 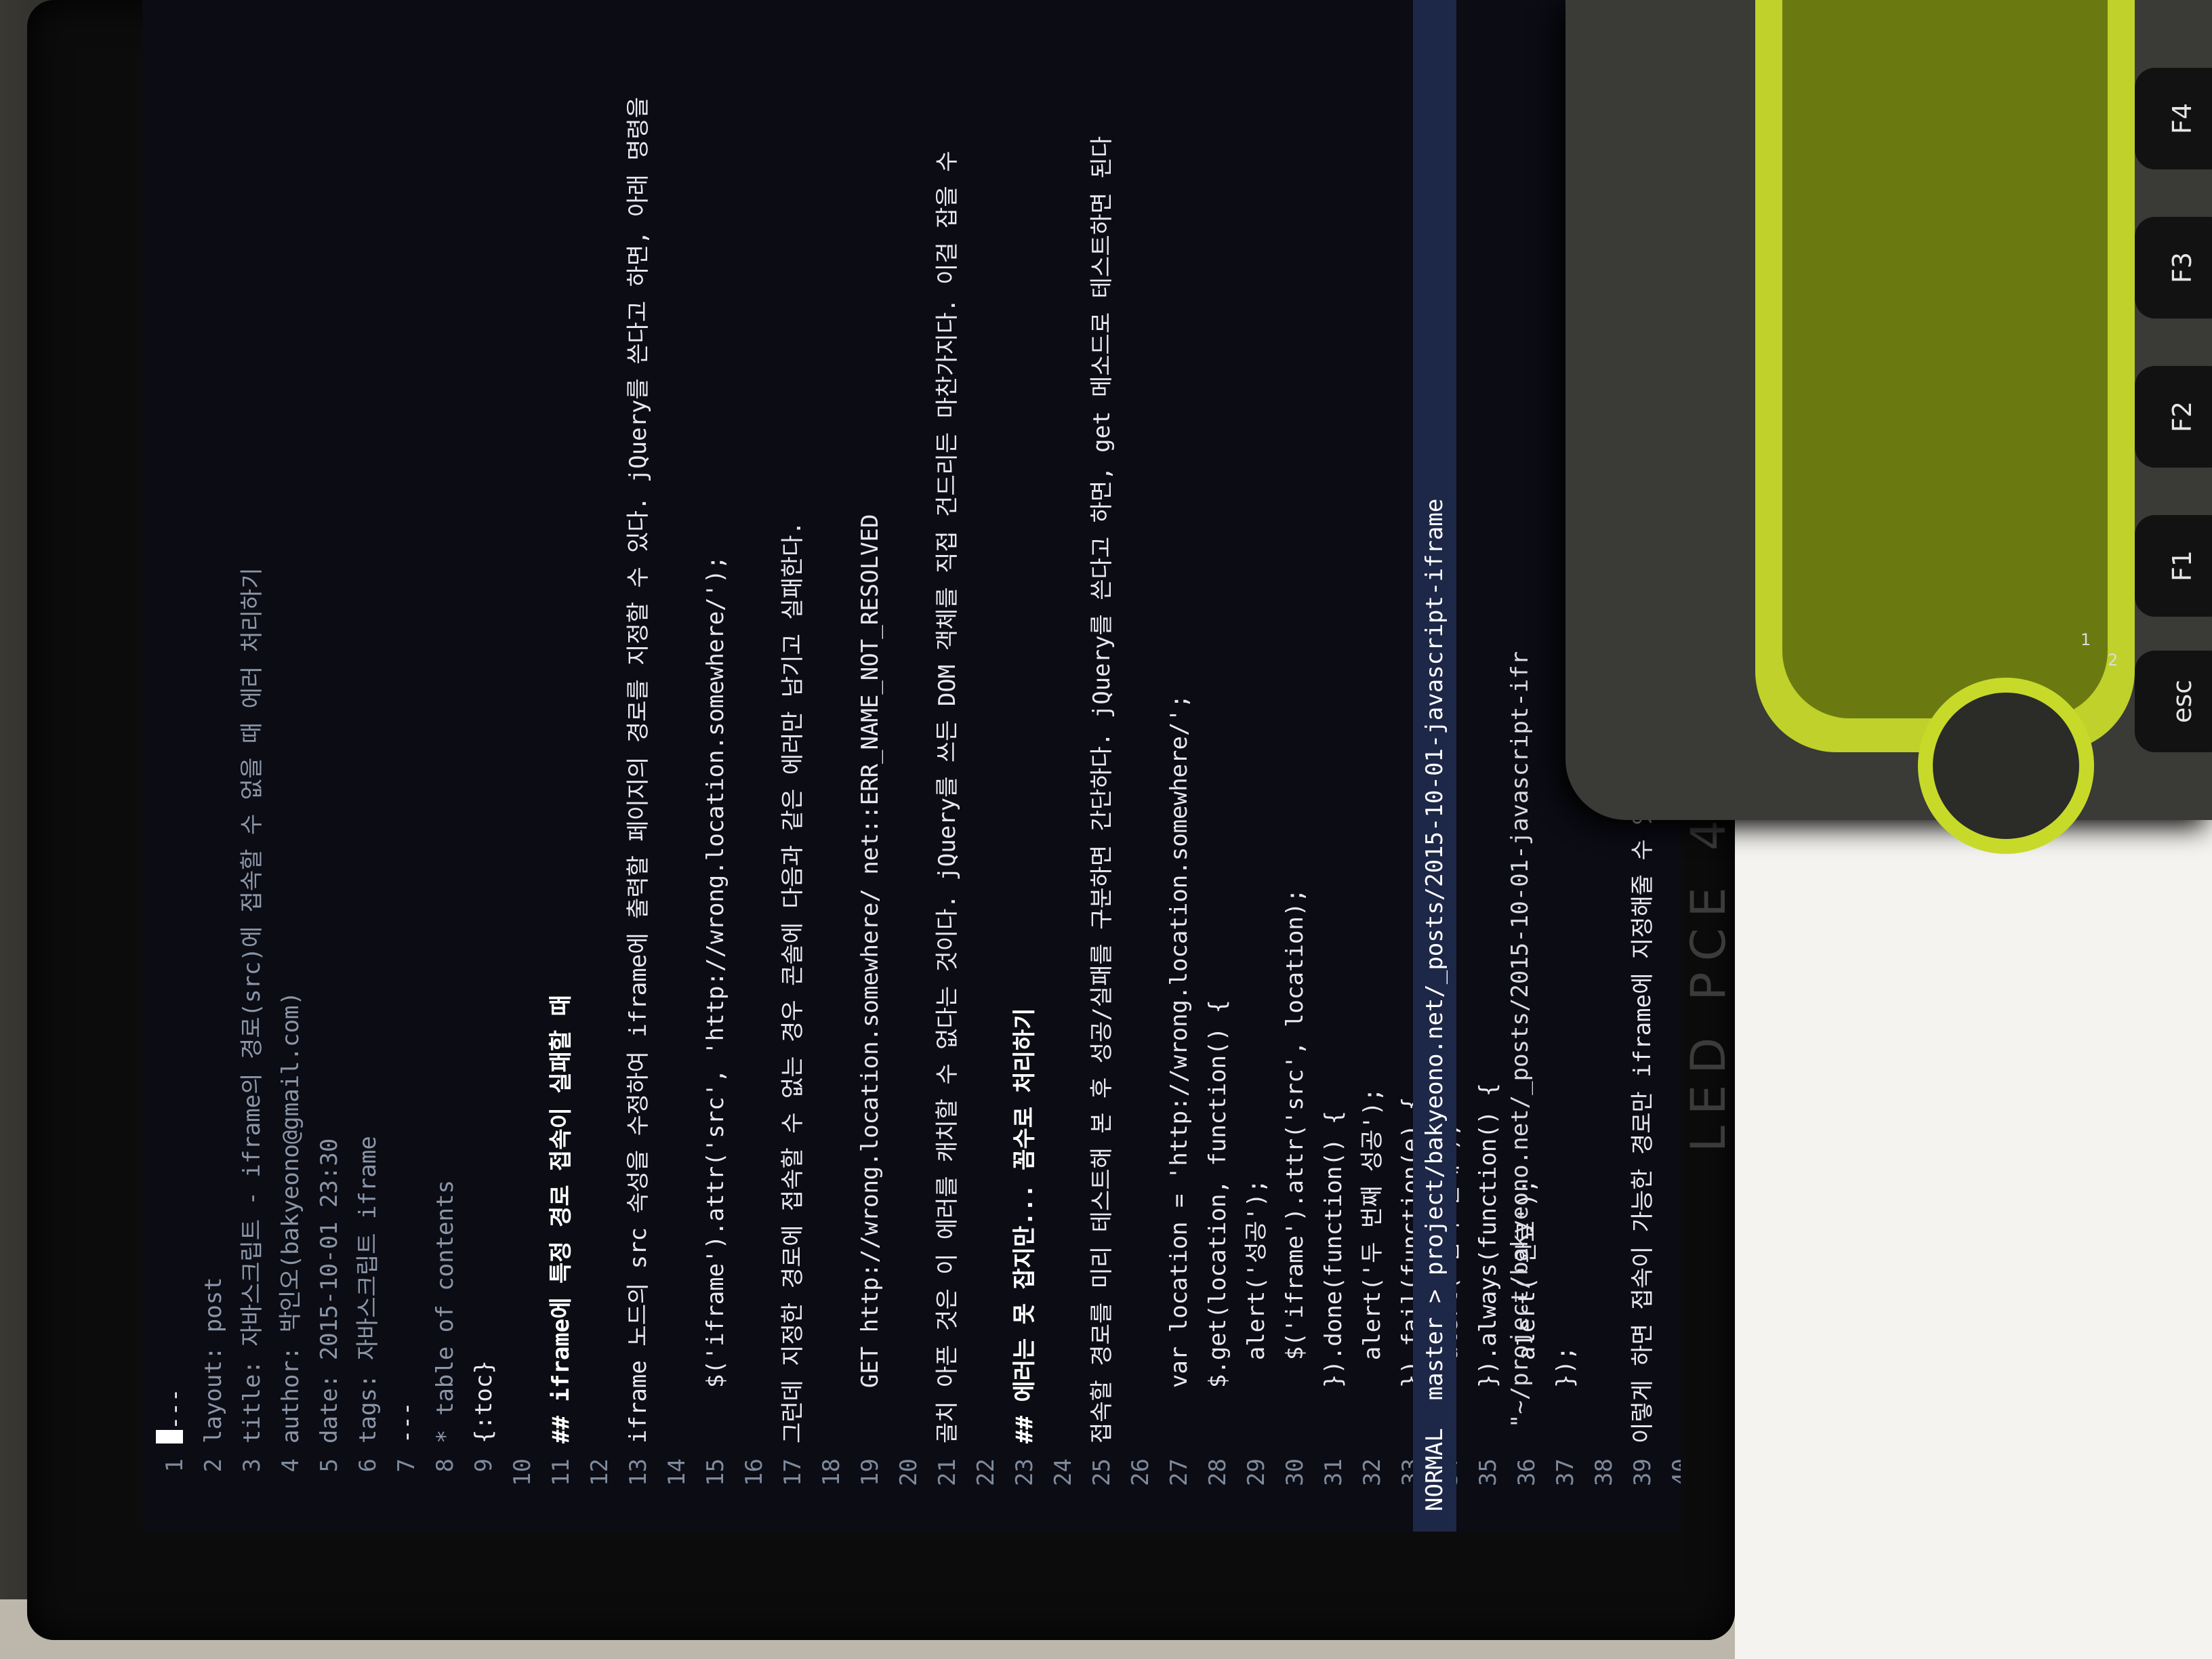 What do you see at coordinates (406, 1465) in the screenshot?
I see `line-number: 7` at bounding box center [406, 1465].